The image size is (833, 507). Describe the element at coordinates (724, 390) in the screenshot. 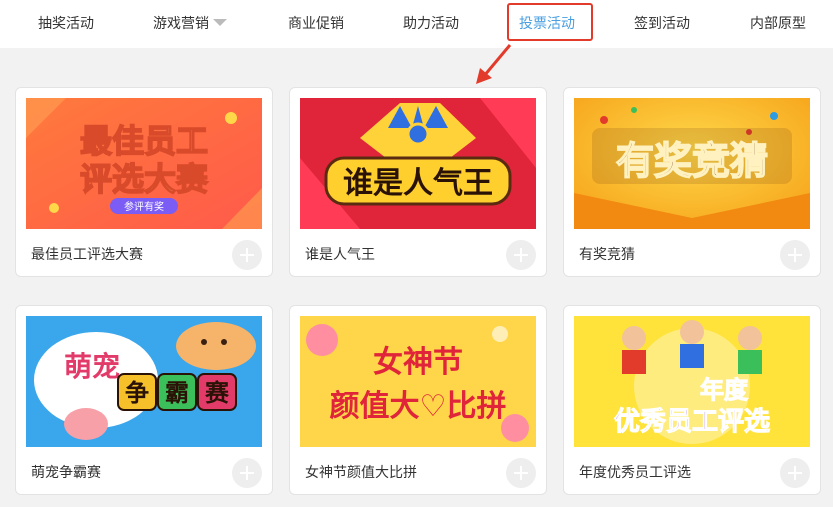

I see `svg-text: 年度` at that location.